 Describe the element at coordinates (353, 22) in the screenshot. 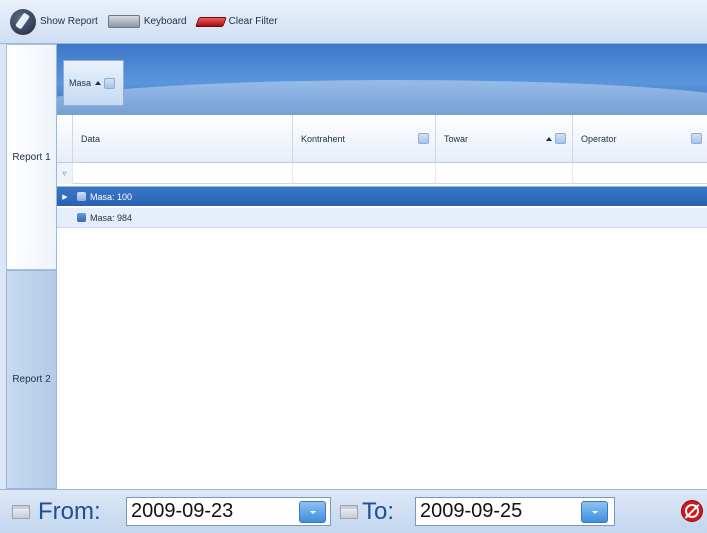

I see `toolbar: Show Report Keyboard Clear Filter` at that location.